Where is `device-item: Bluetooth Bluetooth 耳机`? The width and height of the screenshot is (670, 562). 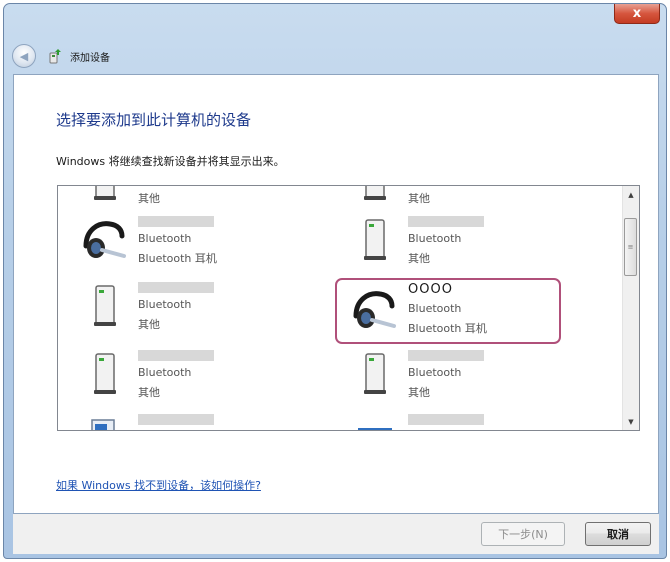
device-item: Bluetooth Bluetooth 耳机 is located at coordinates (200, 246).